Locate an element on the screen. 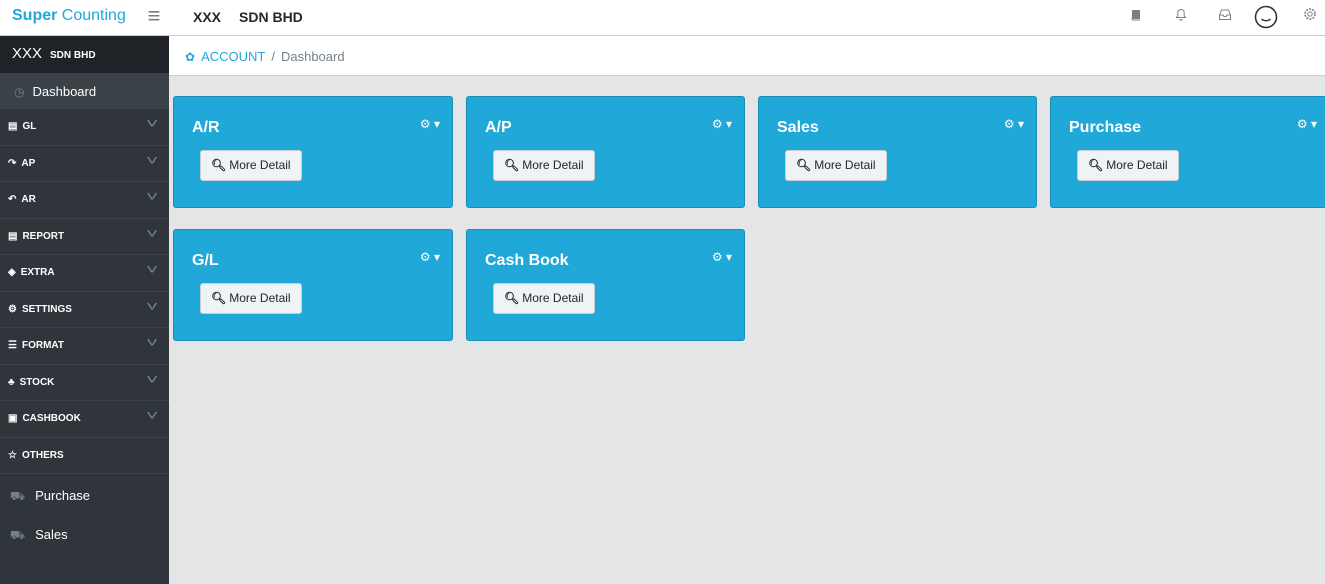 This screenshot has width=1325, height=584. sidebar-item-label: SETTINGS is located at coordinates (46, 309).